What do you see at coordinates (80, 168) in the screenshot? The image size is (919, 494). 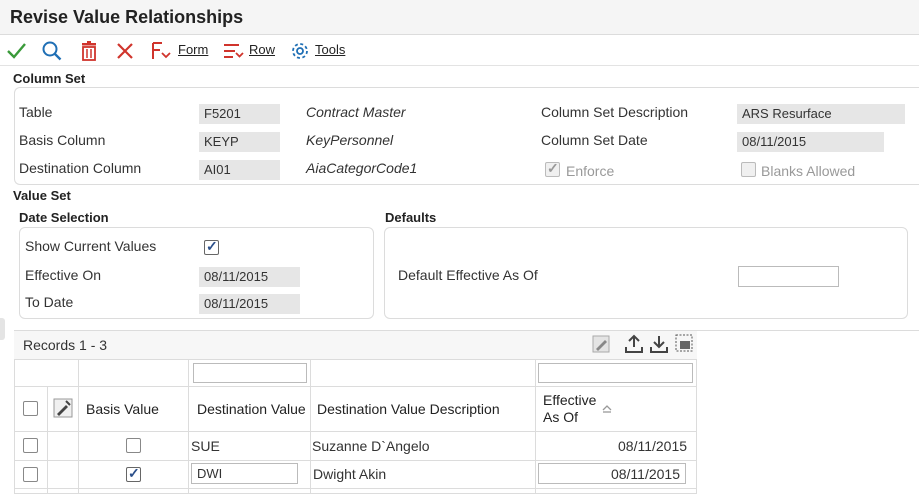 I see `destination-column-label: Destination Column` at bounding box center [80, 168].